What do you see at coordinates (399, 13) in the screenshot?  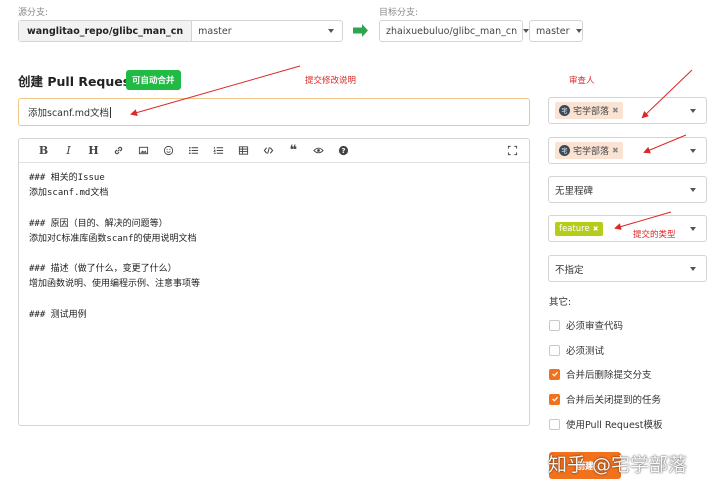 I see `target-branch-label: 目标分支:` at bounding box center [399, 13].